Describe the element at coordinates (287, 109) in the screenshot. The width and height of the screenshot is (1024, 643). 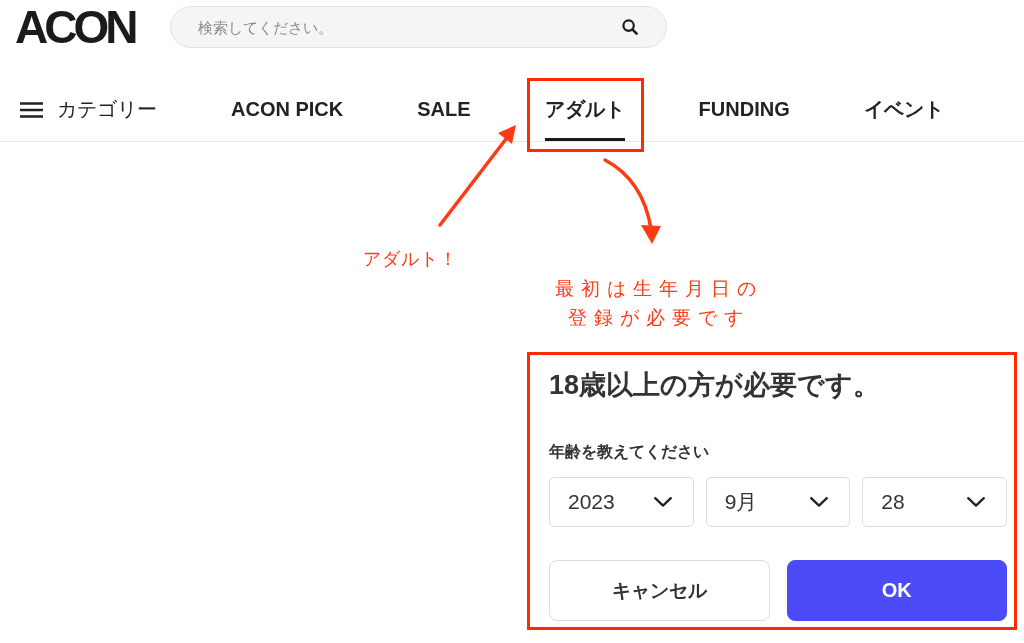
I see `nav-tab: ACON PICK` at that location.